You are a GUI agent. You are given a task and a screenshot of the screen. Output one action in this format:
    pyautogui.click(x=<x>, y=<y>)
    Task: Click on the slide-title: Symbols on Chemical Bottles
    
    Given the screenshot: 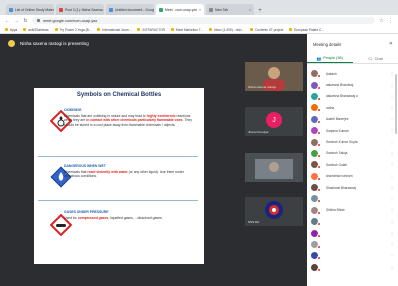 What is the action you would take?
    pyautogui.click(x=119, y=95)
    